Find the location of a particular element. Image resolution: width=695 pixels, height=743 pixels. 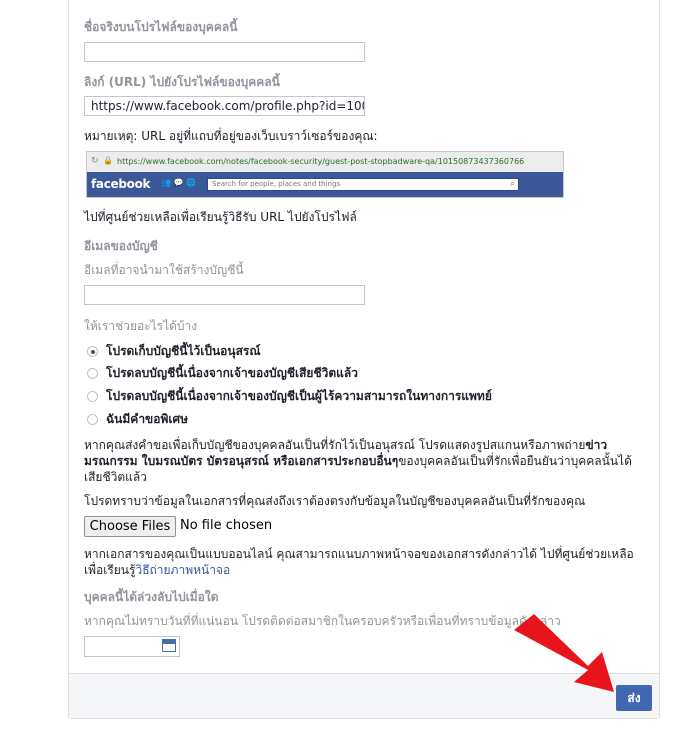

option-label: ฉันมีคำขอพิเศษ is located at coordinates (147, 419).